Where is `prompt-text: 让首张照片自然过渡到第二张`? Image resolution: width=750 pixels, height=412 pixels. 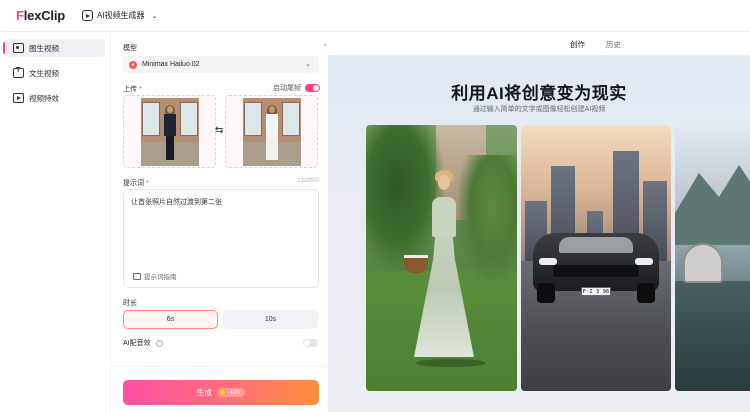
prompt-text: 让首张照片自然过渡到第二张 is located at coordinates (176, 202).